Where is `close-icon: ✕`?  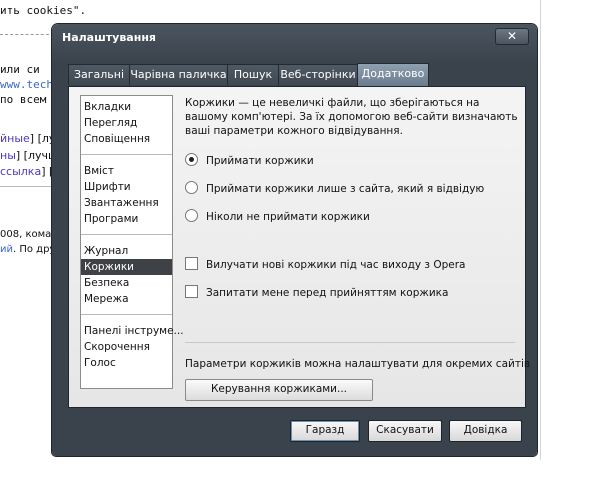
close-icon: ✕ is located at coordinates (512, 36).